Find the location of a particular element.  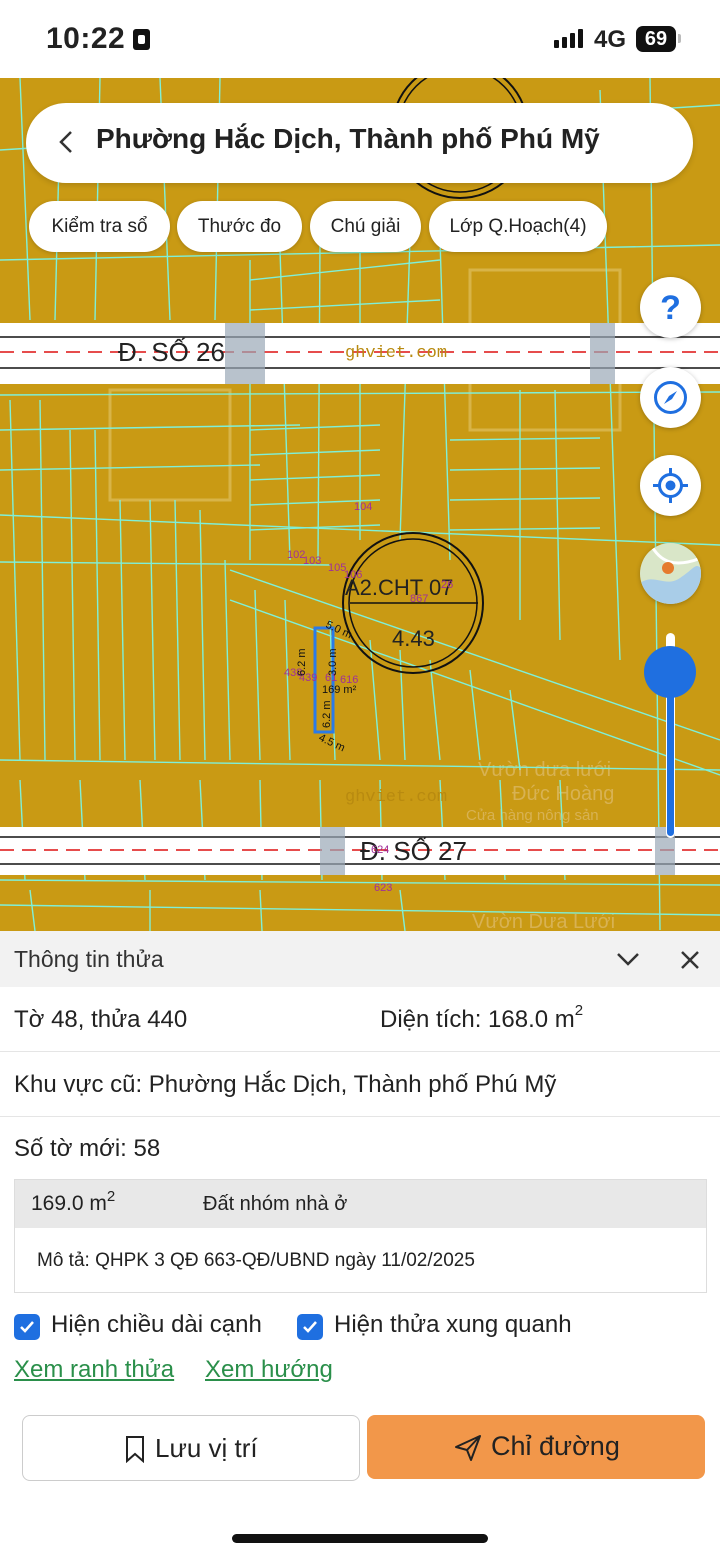

save-location-button: Lưu vị trí is located at coordinates (191, 1448).